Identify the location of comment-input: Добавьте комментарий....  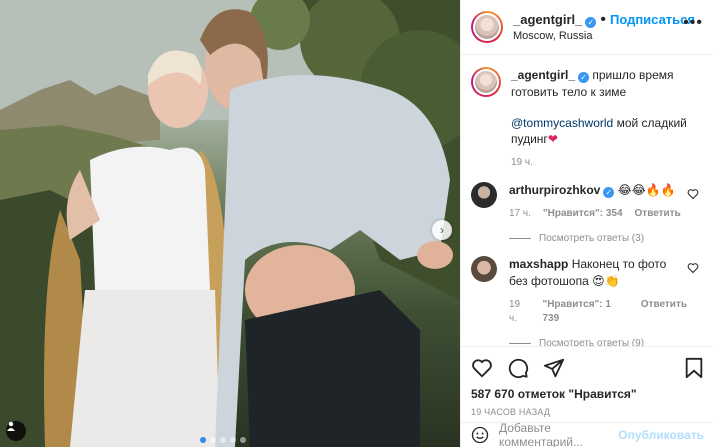
(558, 434).